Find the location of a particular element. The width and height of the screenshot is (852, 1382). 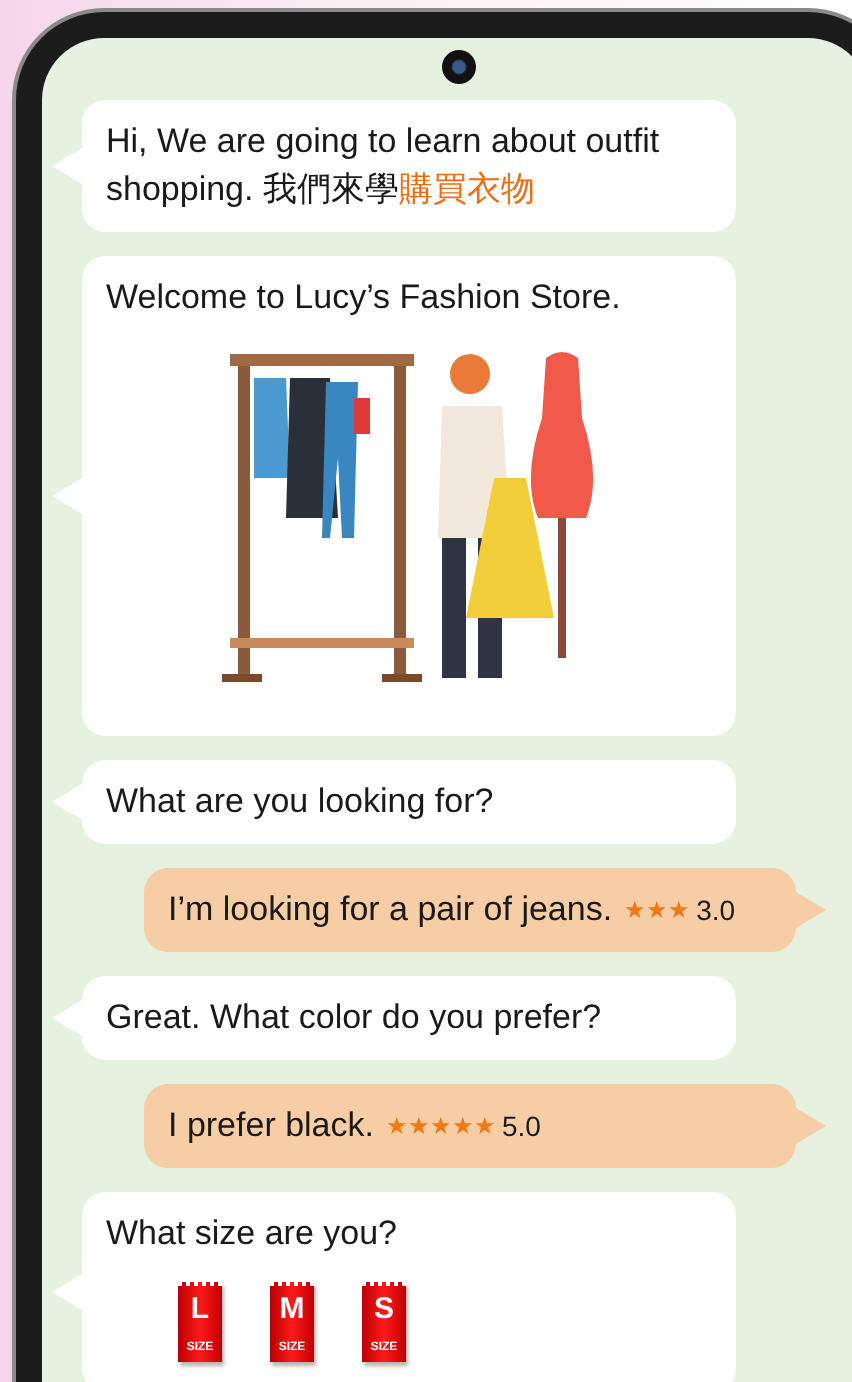

message-text: What are you looking for? is located at coordinates (301, 802).